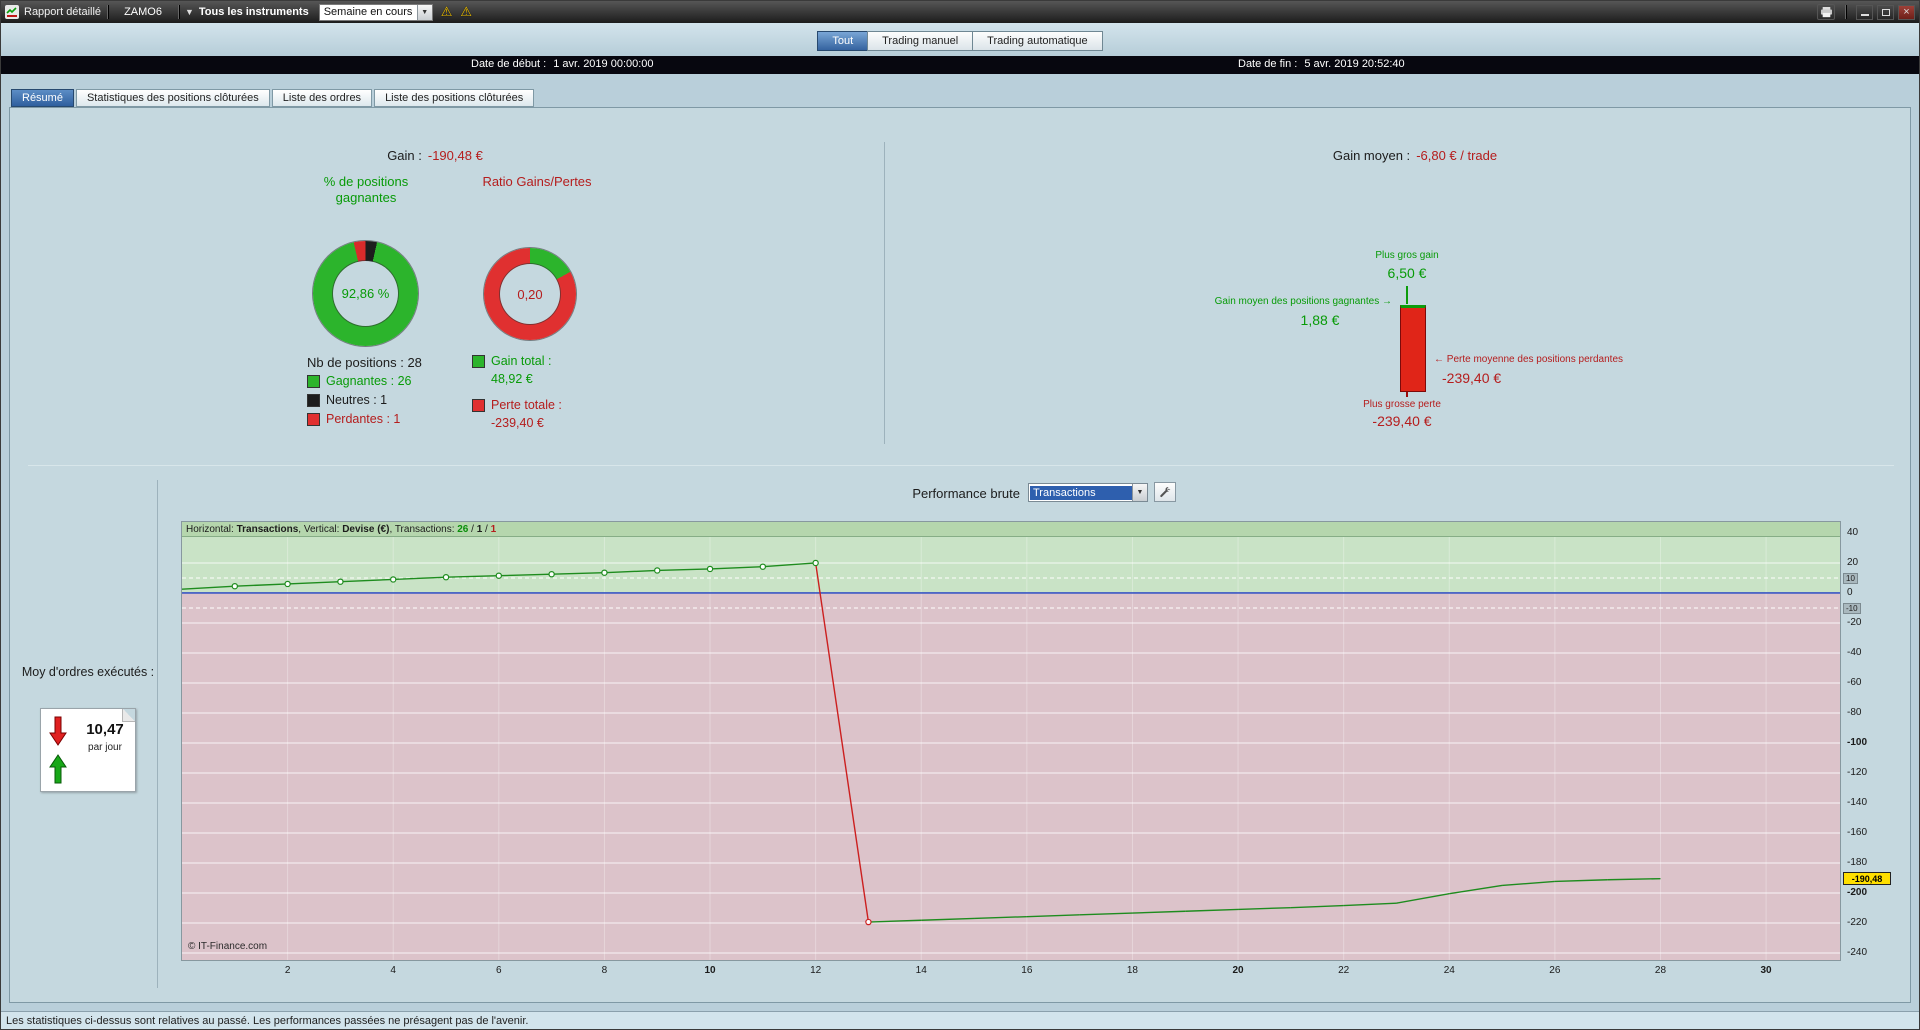 The width and height of the screenshot is (1920, 1030). What do you see at coordinates (1854, 622) in the screenshot?
I see `y-axis-tick: -20` at bounding box center [1854, 622].